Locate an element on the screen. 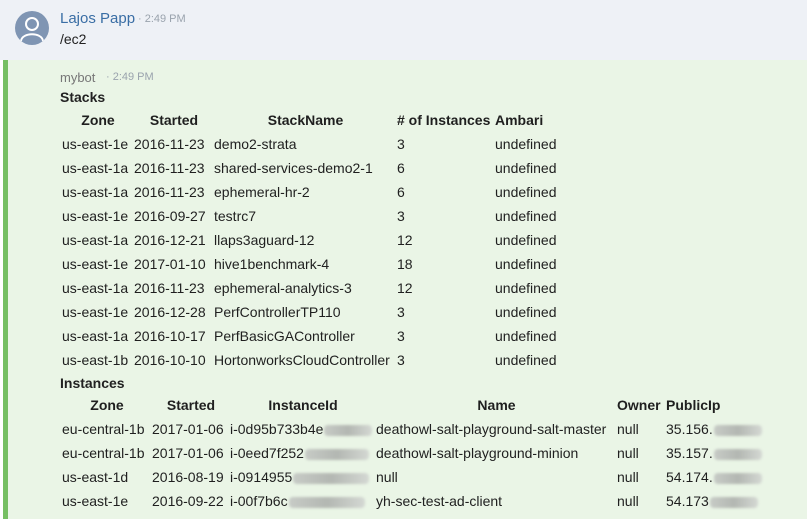 The width and height of the screenshot is (807, 519). cell-instance-count: 18 is located at coordinates (405, 264).